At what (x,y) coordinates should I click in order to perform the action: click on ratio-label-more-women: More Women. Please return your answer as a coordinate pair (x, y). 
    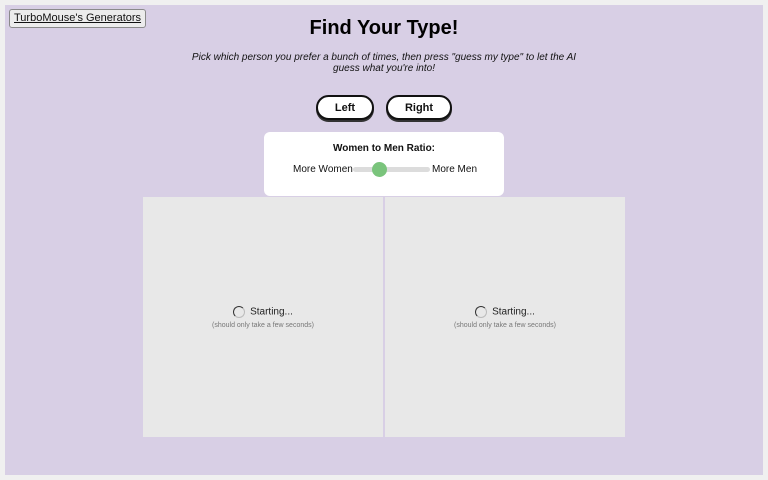
    Looking at the image, I should click on (323, 169).